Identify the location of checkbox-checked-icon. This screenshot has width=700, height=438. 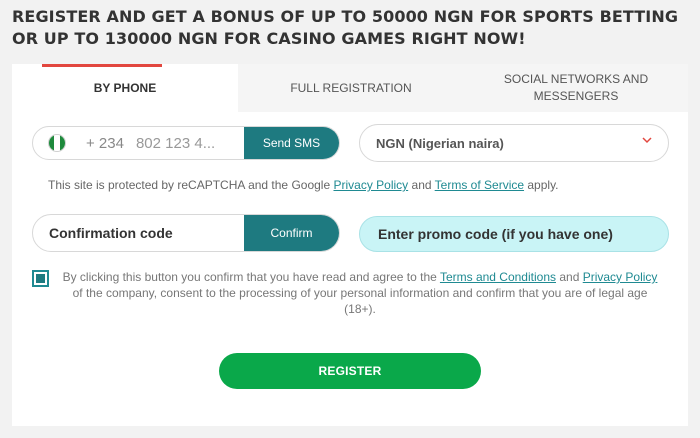
(40, 278).